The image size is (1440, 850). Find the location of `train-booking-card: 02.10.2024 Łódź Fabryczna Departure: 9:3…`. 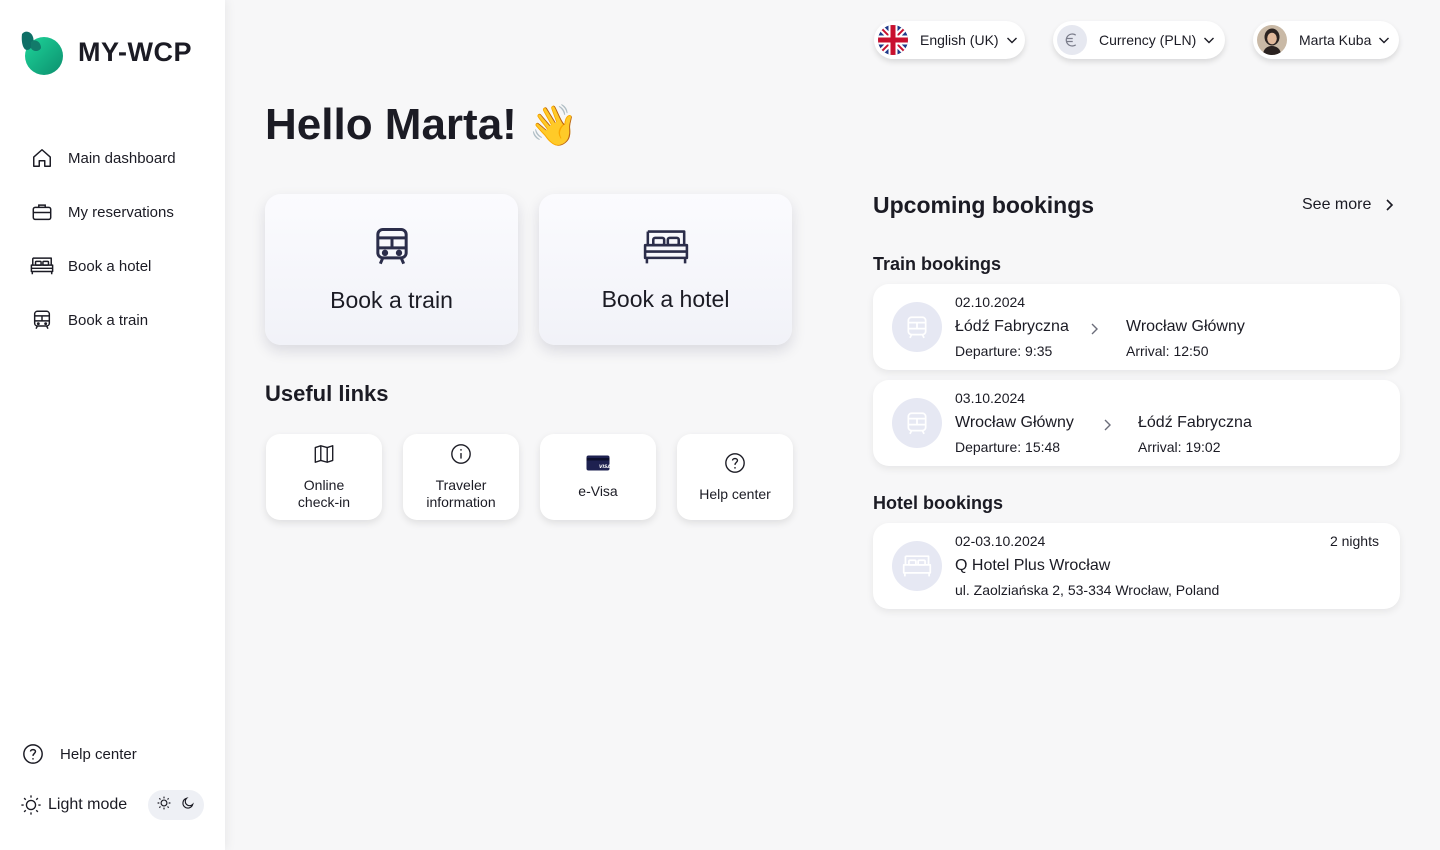

train-booking-card: 02.10.2024 Łódź Fabryczna Departure: 9:3… is located at coordinates (1136, 327).